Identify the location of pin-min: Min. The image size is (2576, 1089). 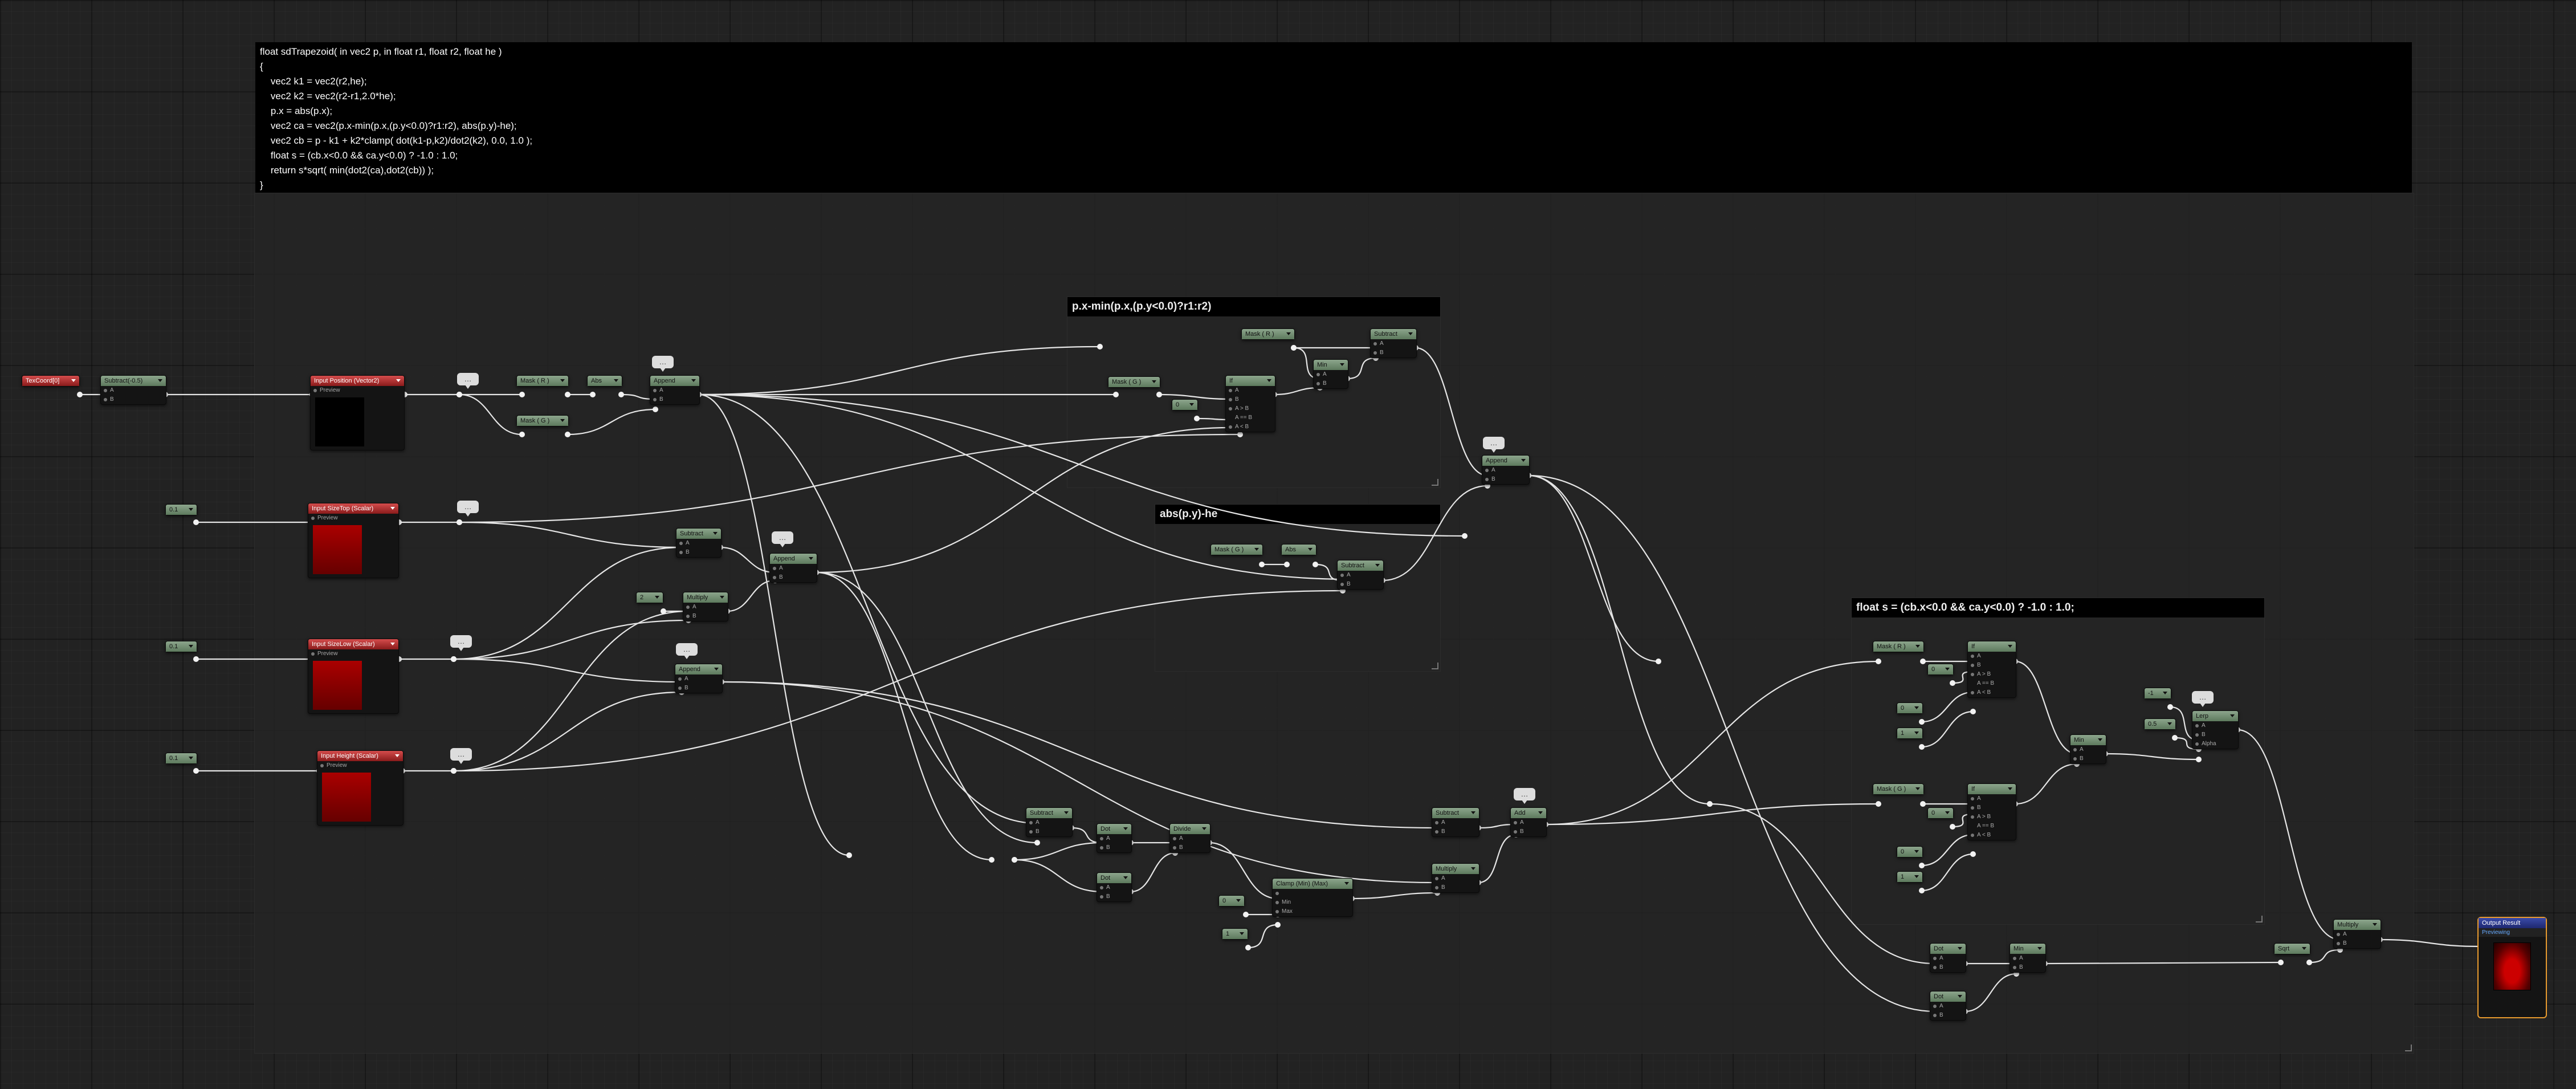
(1312, 902).